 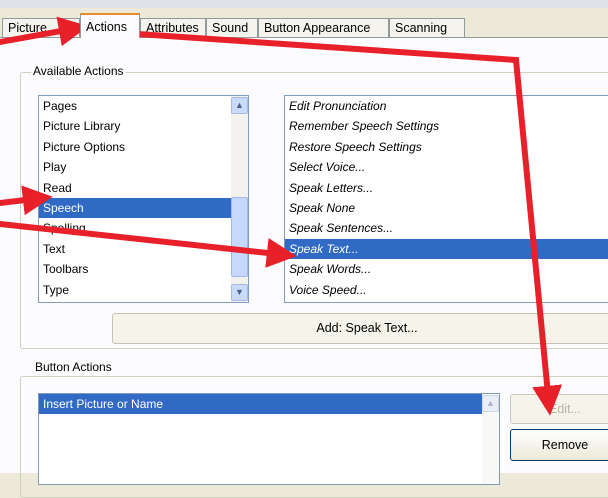 What do you see at coordinates (446, 147) in the screenshot?
I see `action-list-item: Restore Speech Settings` at bounding box center [446, 147].